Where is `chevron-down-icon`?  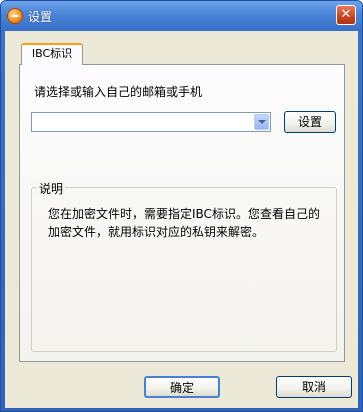 chevron-down-icon is located at coordinates (261, 122).